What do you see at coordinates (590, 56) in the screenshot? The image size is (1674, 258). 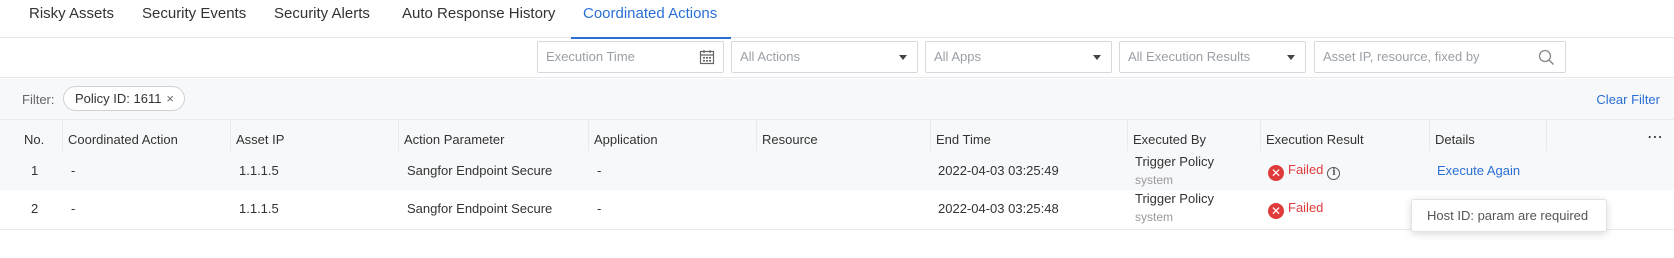 I see `execution-time-placeholder: Execution Time` at bounding box center [590, 56].